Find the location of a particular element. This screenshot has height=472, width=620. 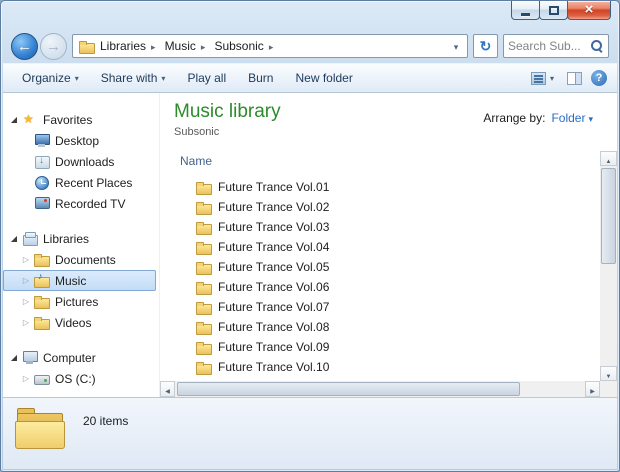

chevron-down-icon is located at coordinates (456, 46).